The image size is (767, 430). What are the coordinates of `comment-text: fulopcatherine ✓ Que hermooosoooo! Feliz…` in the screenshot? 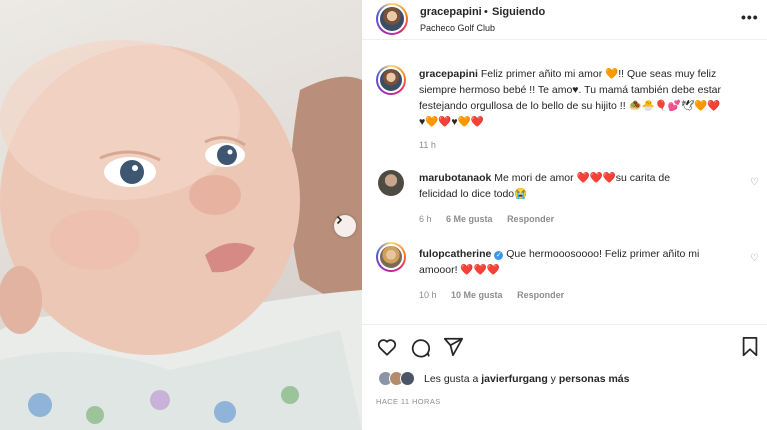 It's located at (588, 262).